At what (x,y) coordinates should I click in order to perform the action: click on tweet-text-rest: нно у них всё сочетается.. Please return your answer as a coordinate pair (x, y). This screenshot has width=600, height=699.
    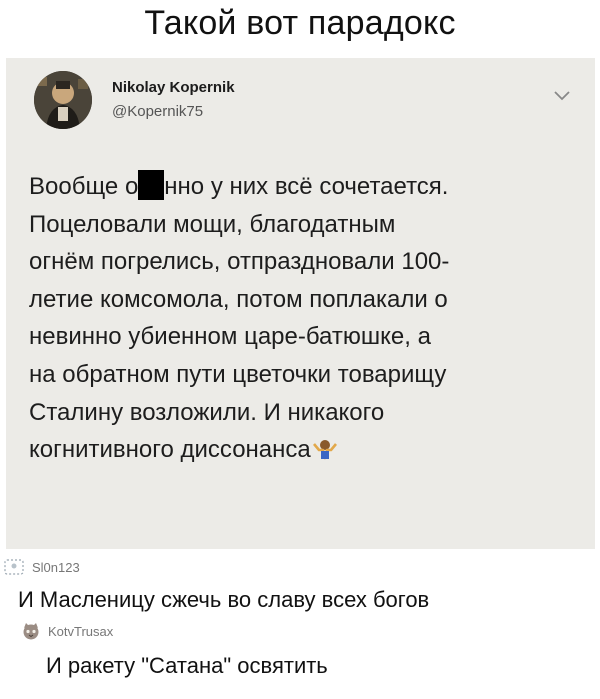
    Looking at the image, I should click on (306, 186).